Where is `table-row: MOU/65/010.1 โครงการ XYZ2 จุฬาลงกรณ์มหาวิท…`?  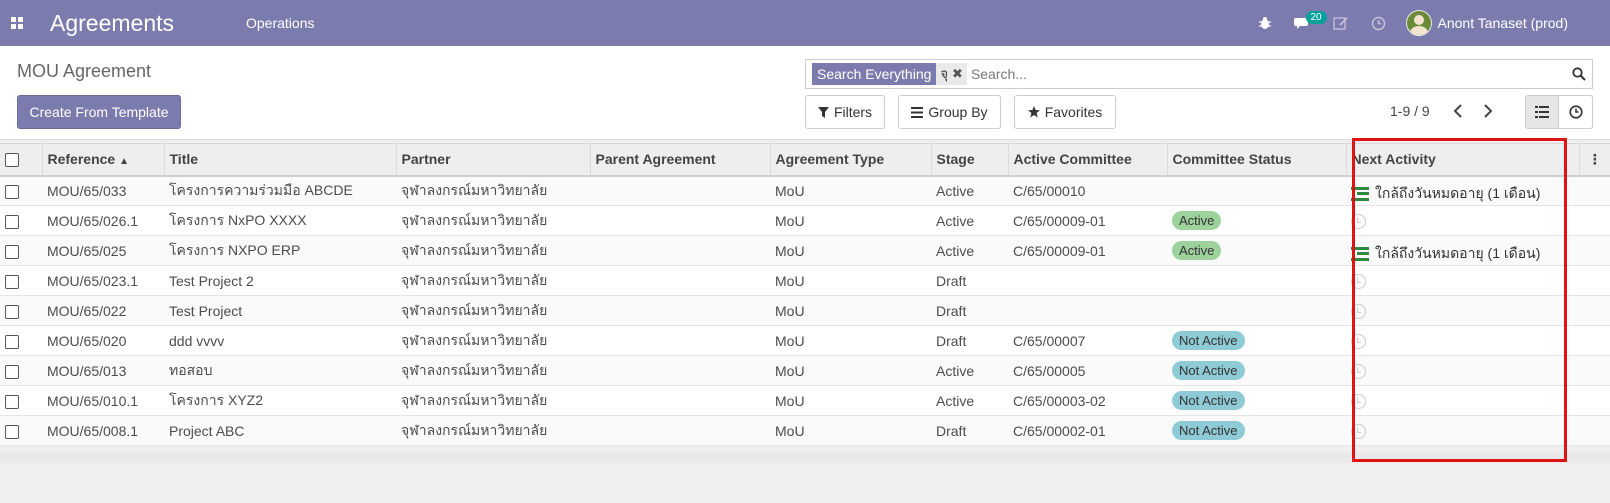
table-row: MOU/65/010.1 โครงการ XYZ2 จุฬาลงกรณ์มหาวิท… is located at coordinates (805, 400).